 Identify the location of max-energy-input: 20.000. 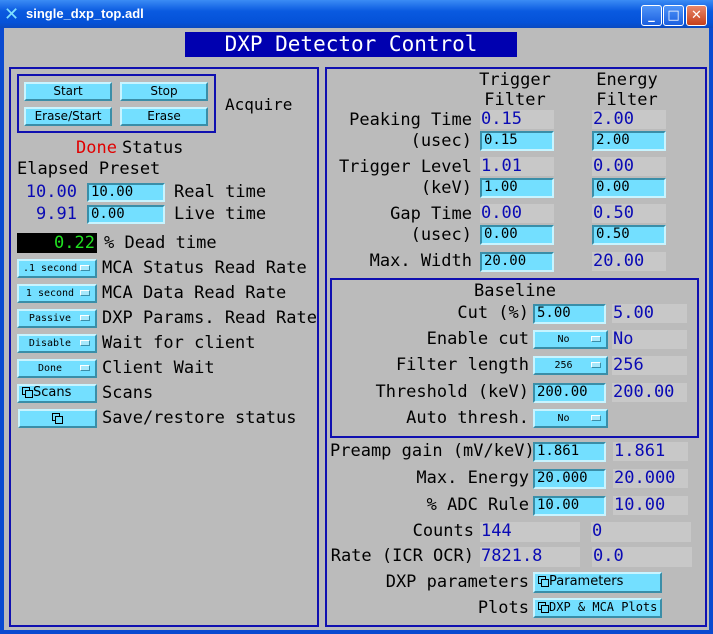
(569, 479).